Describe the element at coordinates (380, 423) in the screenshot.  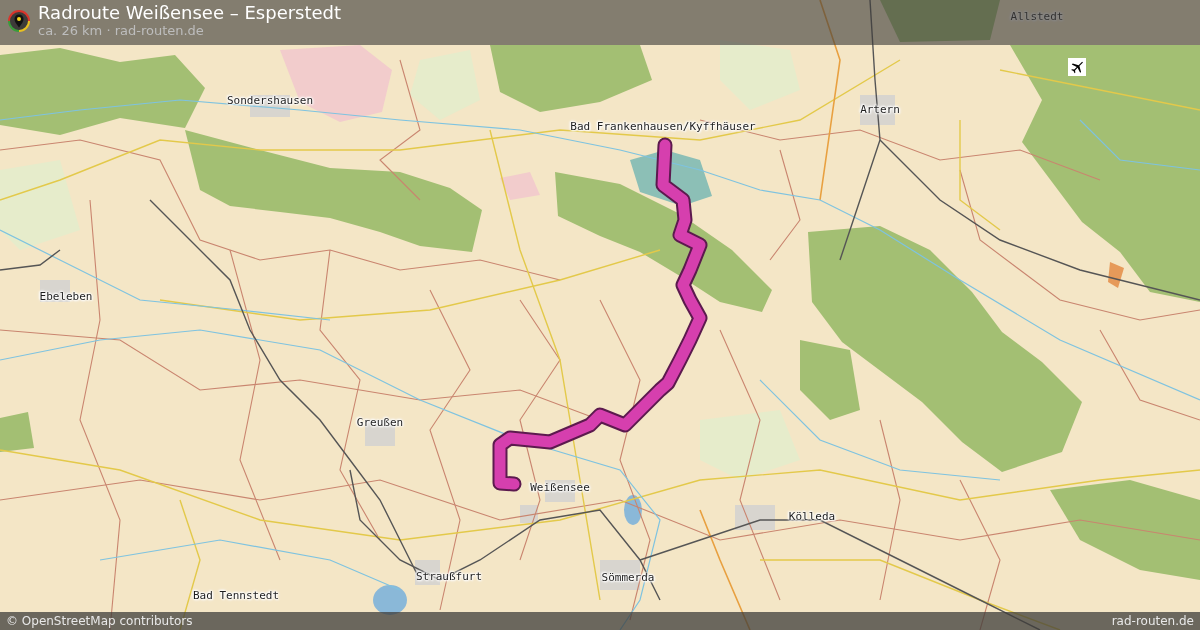
I see `place-label: Greußen` at that location.